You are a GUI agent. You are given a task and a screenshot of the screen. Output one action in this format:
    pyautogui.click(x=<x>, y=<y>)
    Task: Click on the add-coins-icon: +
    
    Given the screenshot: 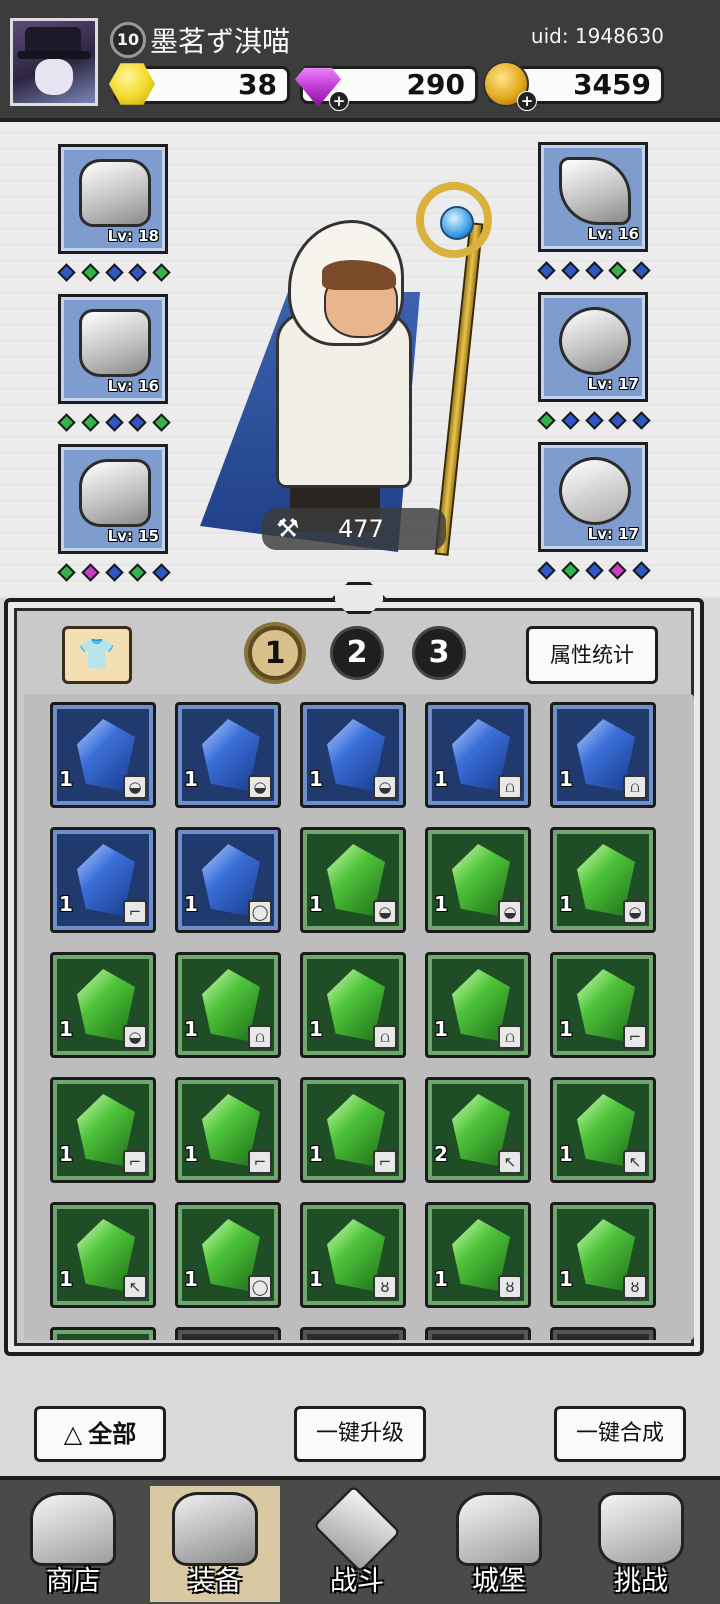 What is the action you would take?
    pyautogui.click(x=527, y=101)
    